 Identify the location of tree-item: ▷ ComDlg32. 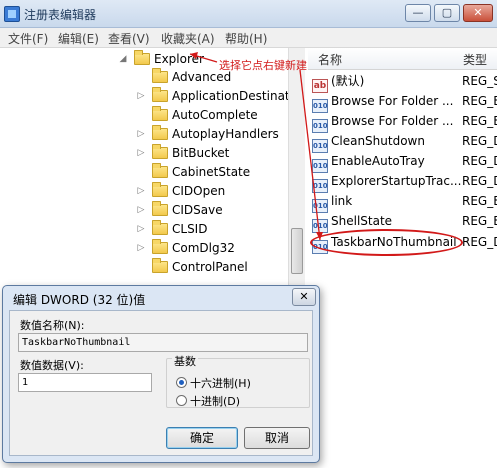
(186, 248).